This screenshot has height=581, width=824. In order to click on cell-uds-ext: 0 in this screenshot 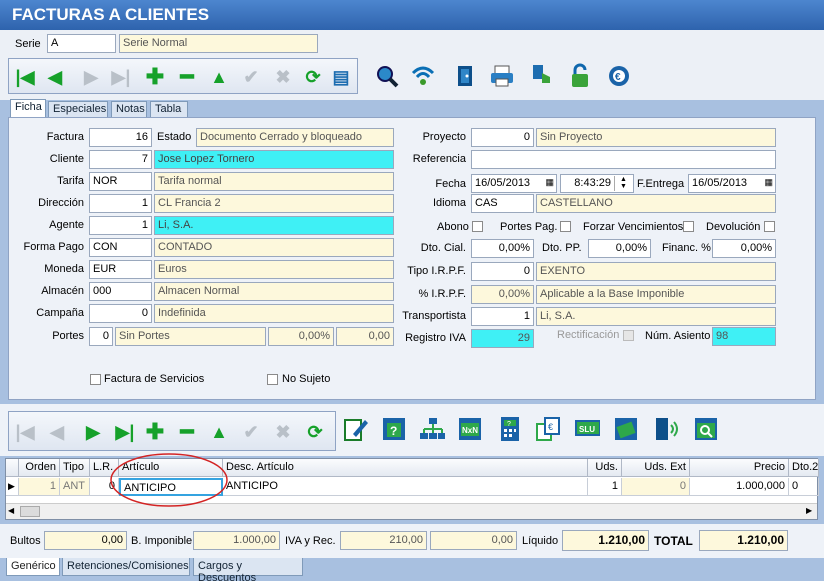, I will do `click(656, 487)`.